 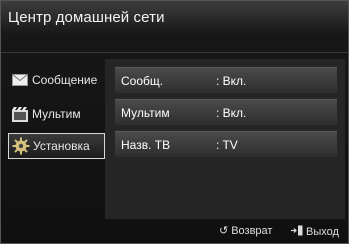 I want to click on setting-row-tv-name: Назв. ТВ : TV, so click(x=226, y=144).